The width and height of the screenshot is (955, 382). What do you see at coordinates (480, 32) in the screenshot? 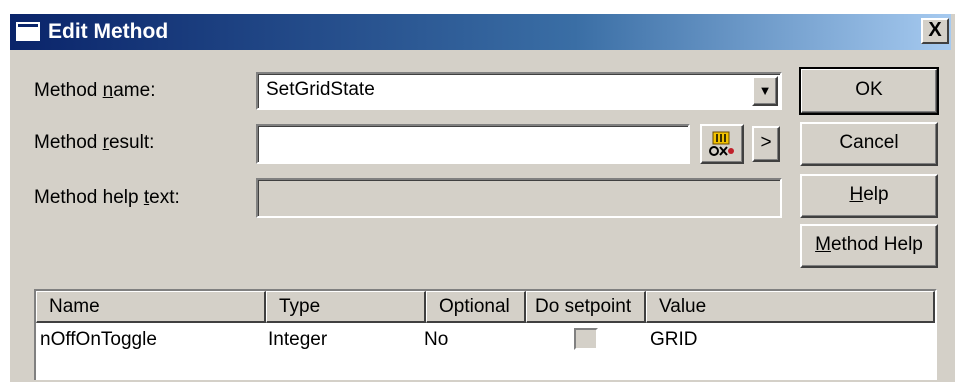
I see `title-bar: Edit Method` at bounding box center [480, 32].